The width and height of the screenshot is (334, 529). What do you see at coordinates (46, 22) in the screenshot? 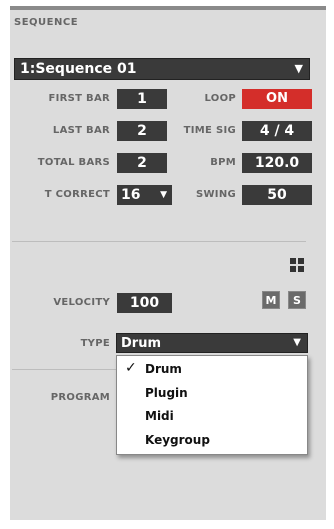
I see `section-title: SEQUENCE` at bounding box center [46, 22].